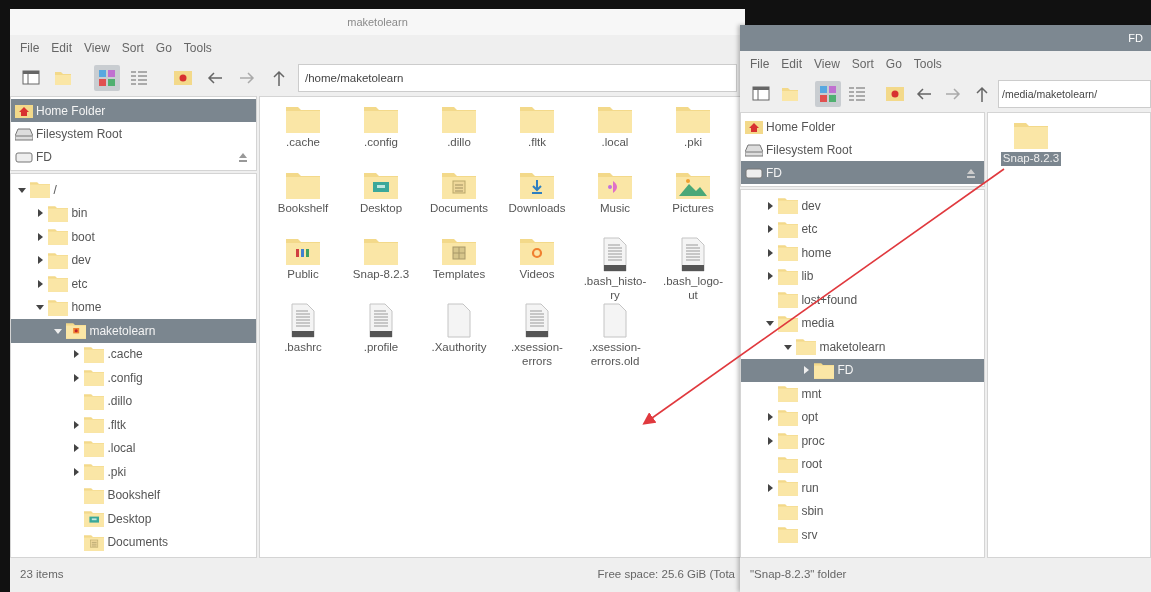  What do you see at coordinates (828, 94) in the screenshot?
I see `icon-view-icon` at bounding box center [828, 94].